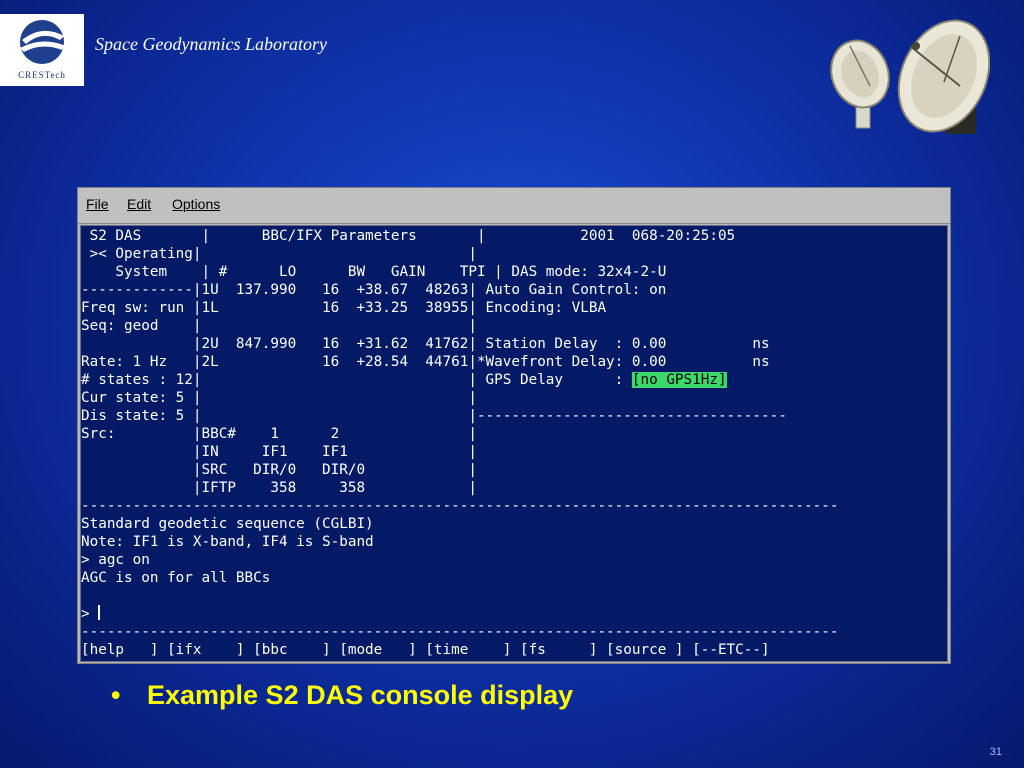  I want to click on command-prompt: >, so click(90, 614).